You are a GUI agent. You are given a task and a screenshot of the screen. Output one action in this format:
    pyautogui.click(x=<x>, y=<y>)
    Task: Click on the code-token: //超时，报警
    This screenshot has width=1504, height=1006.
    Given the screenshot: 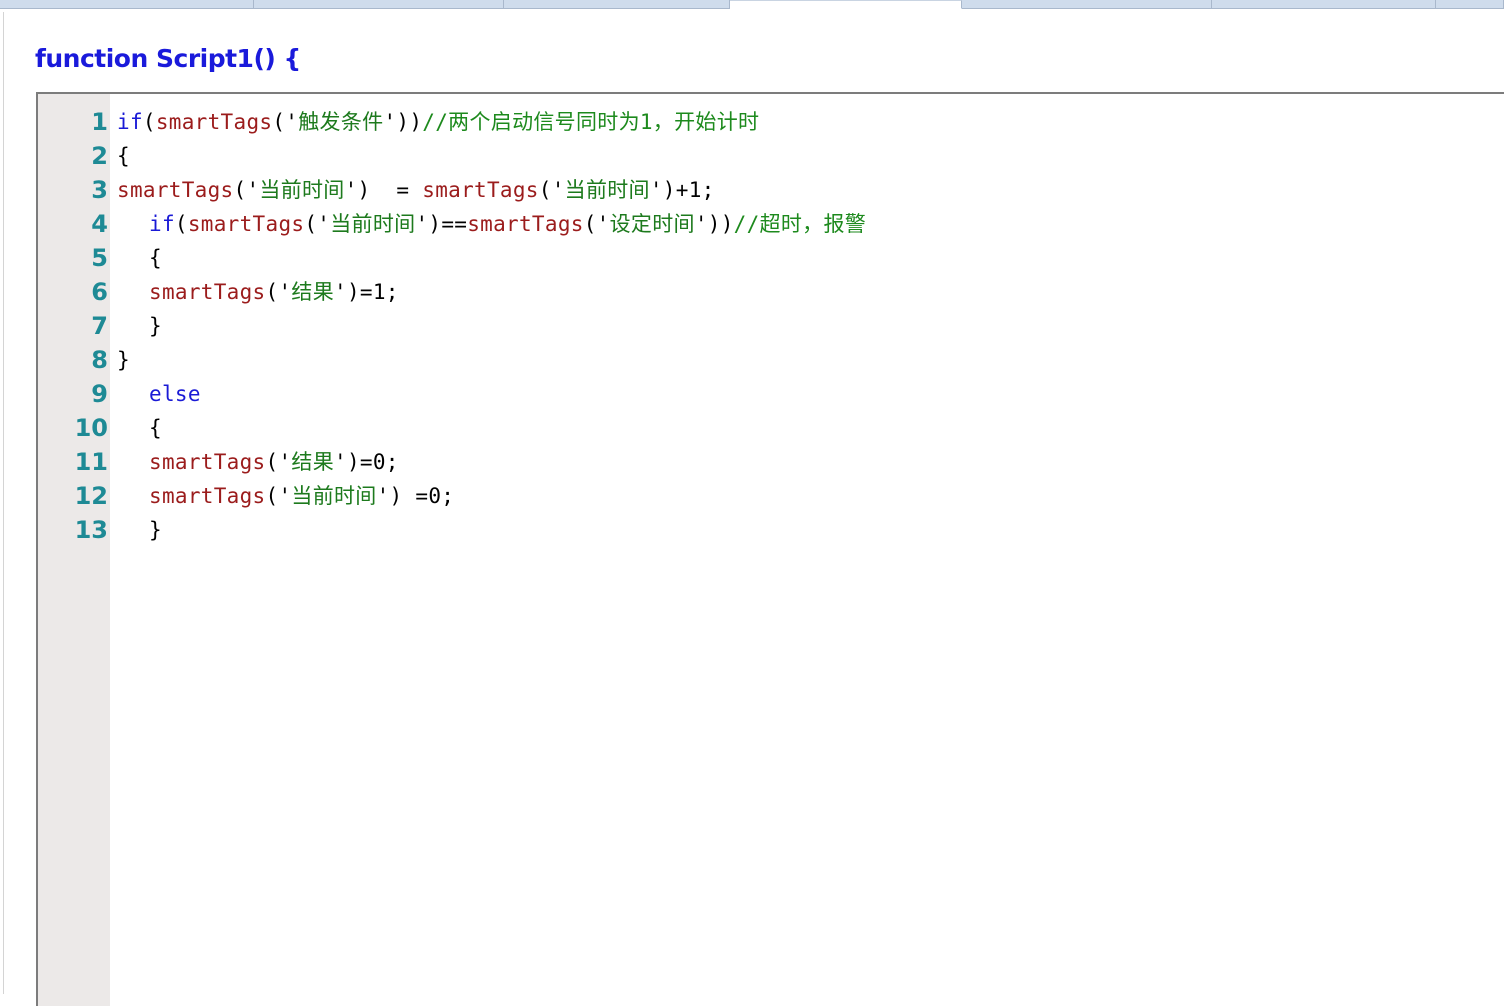 What is the action you would take?
    pyautogui.click(x=800, y=224)
    